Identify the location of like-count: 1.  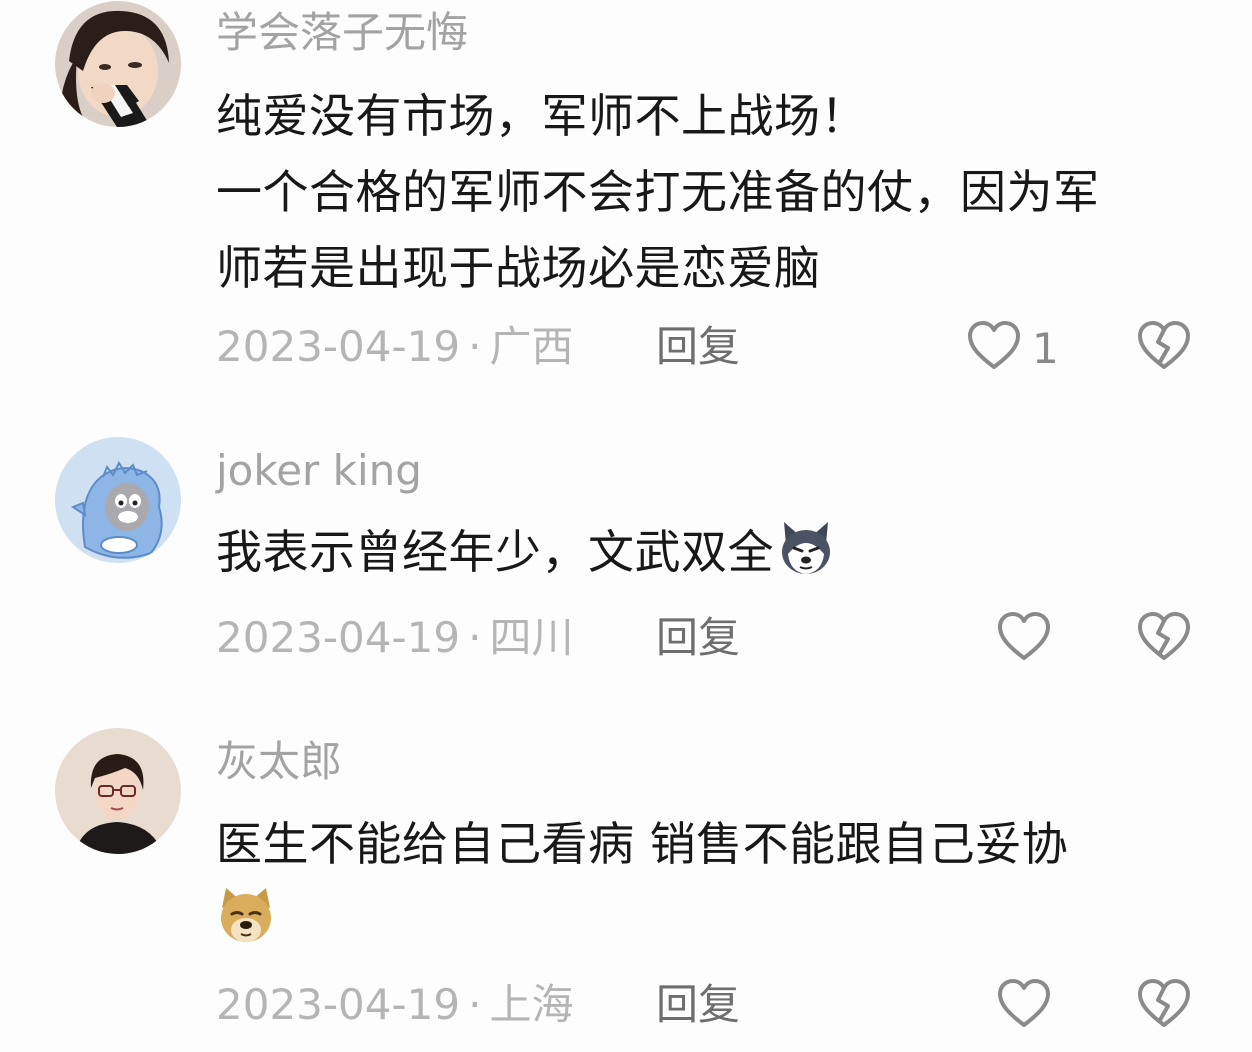
(1045, 348).